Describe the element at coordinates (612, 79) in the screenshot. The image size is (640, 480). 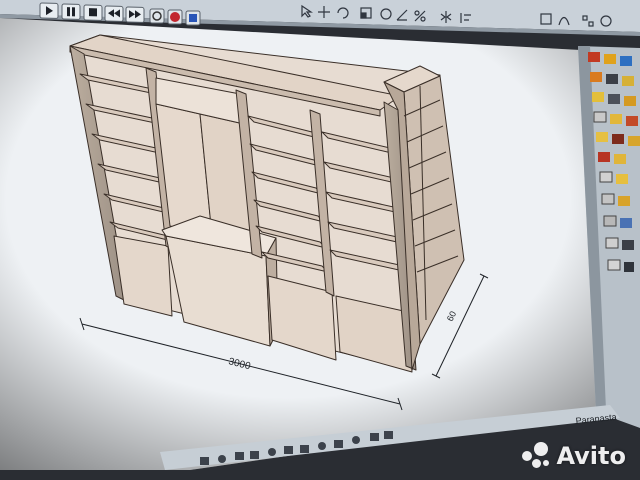
I see `shapes-icon` at that location.